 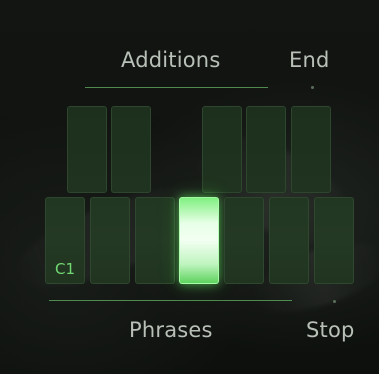 What do you see at coordinates (311, 277) in the screenshot?
I see `background-streak` at bounding box center [311, 277].